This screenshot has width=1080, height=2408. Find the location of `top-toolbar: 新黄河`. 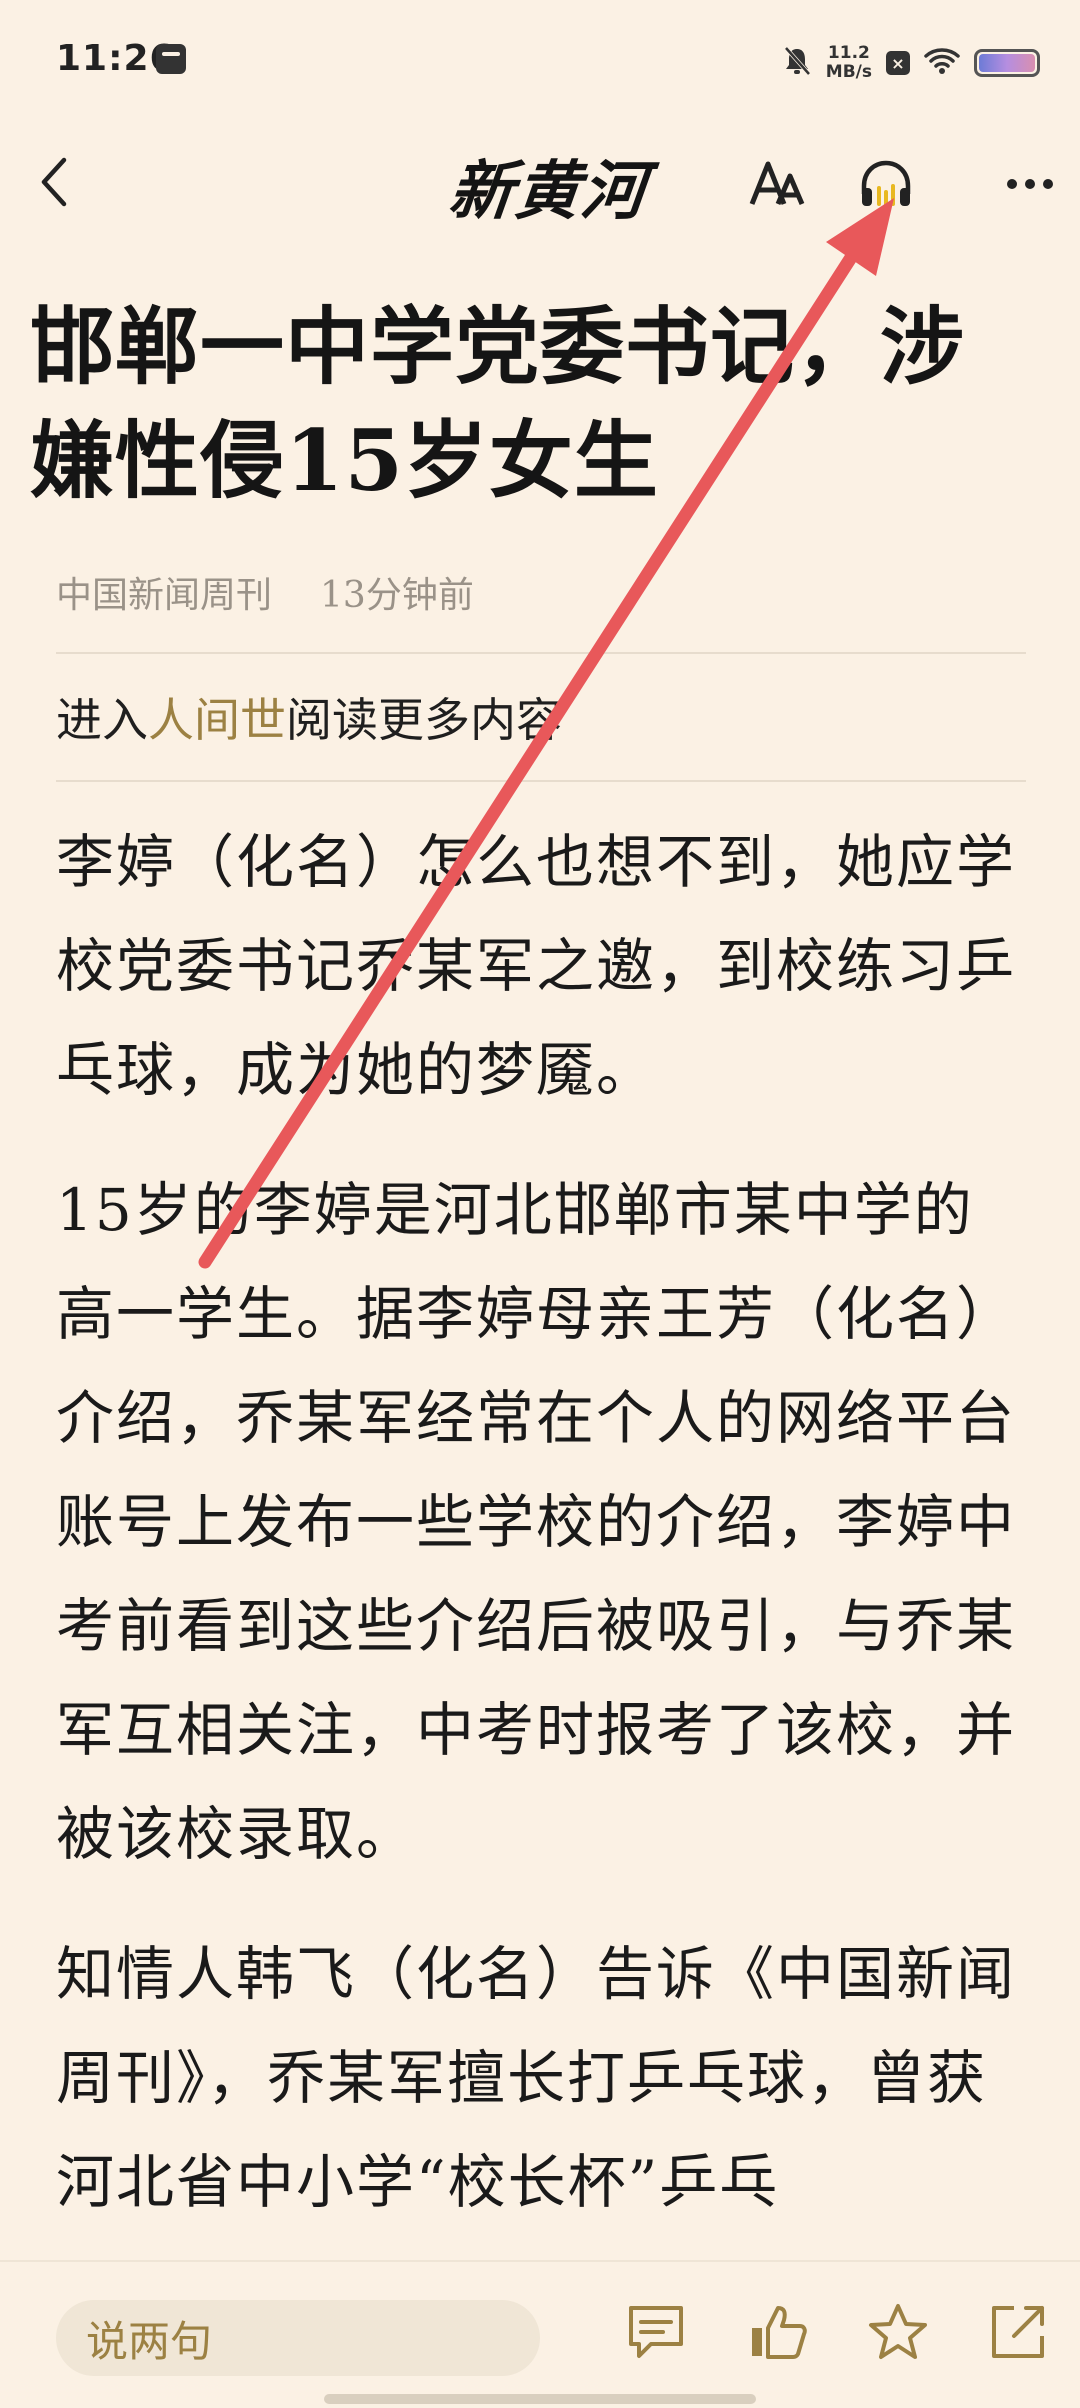

top-toolbar: 新黄河 is located at coordinates (540, 185).